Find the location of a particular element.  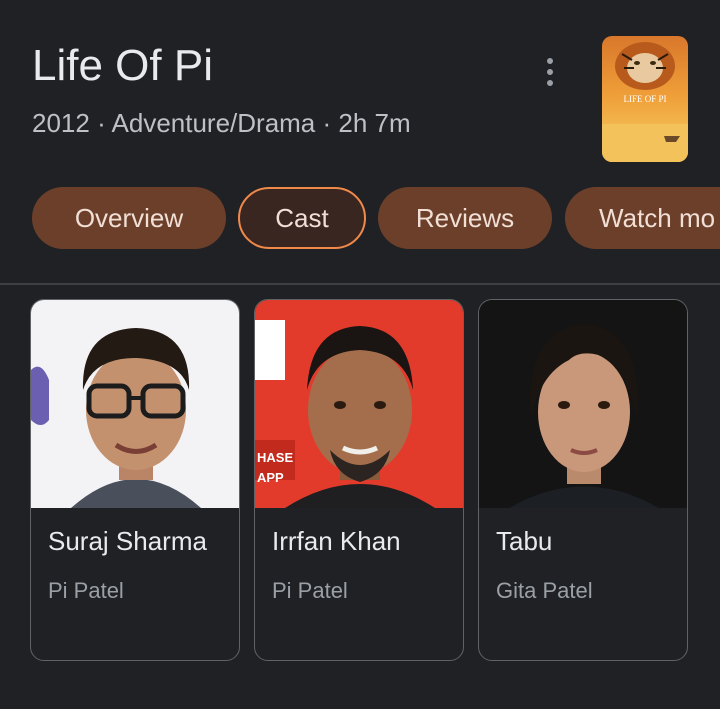

more-options-button is located at coordinates (550, 72).